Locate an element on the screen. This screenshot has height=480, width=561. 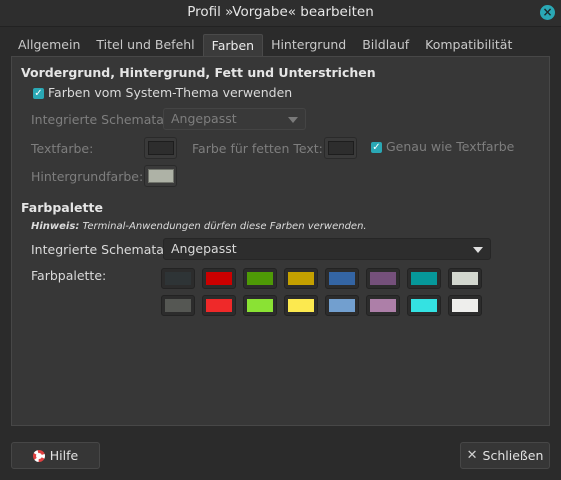
bg-color-swatch is located at coordinates (160, 176).